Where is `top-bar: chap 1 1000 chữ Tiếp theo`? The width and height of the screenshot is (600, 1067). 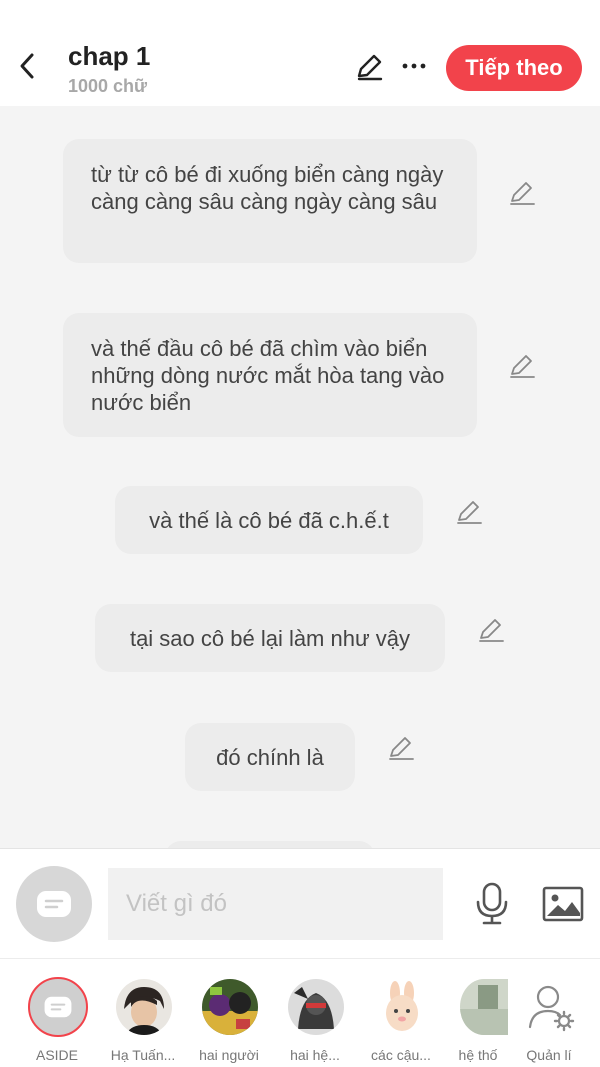
top-bar: chap 1 1000 chữ Tiếp theo is located at coordinates (300, 53).